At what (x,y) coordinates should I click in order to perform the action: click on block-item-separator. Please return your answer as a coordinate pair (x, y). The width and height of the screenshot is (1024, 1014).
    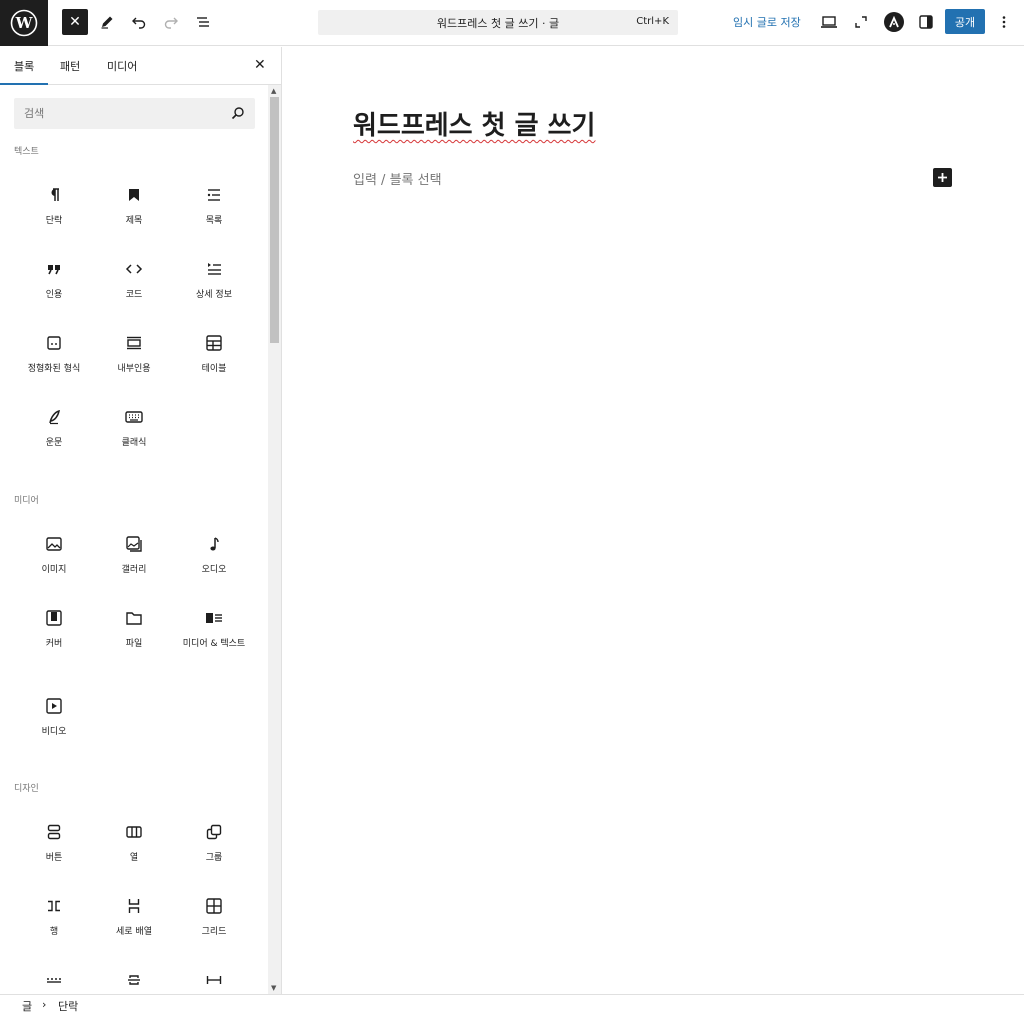
    Looking at the image, I should click on (54, 981).